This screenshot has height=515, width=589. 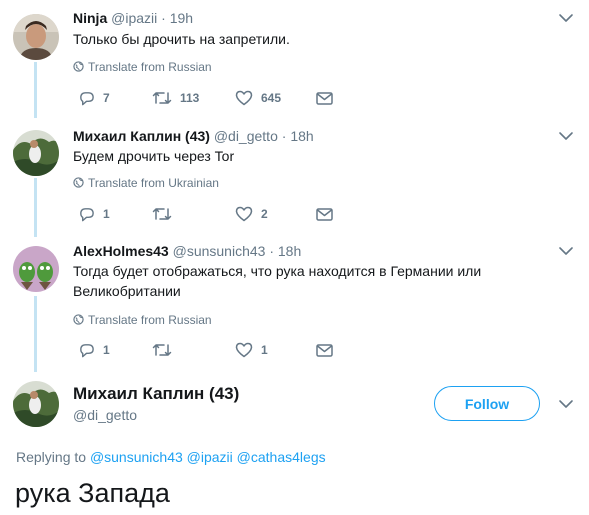 What do you see at coordinates (208, 350) in the screenshot?
I see `tweet-actions: 1 1` at bounding box center [208, 350].